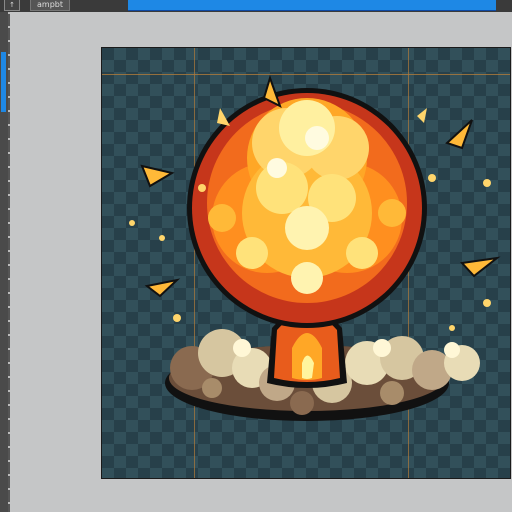 Image resolution: width=512 pixels, height=512 pixels. I want to click on tool-panel-highlight, so click(3, 82).